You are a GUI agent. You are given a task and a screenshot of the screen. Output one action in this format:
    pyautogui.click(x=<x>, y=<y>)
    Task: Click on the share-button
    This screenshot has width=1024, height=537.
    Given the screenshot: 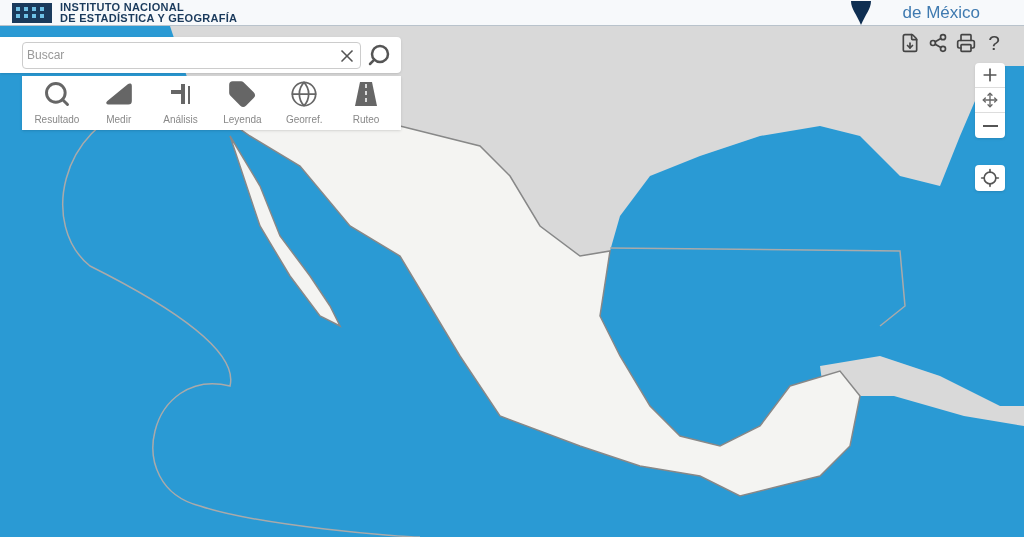 What is the action you would take?
    pyautogui.click(x=938, y=42)
    